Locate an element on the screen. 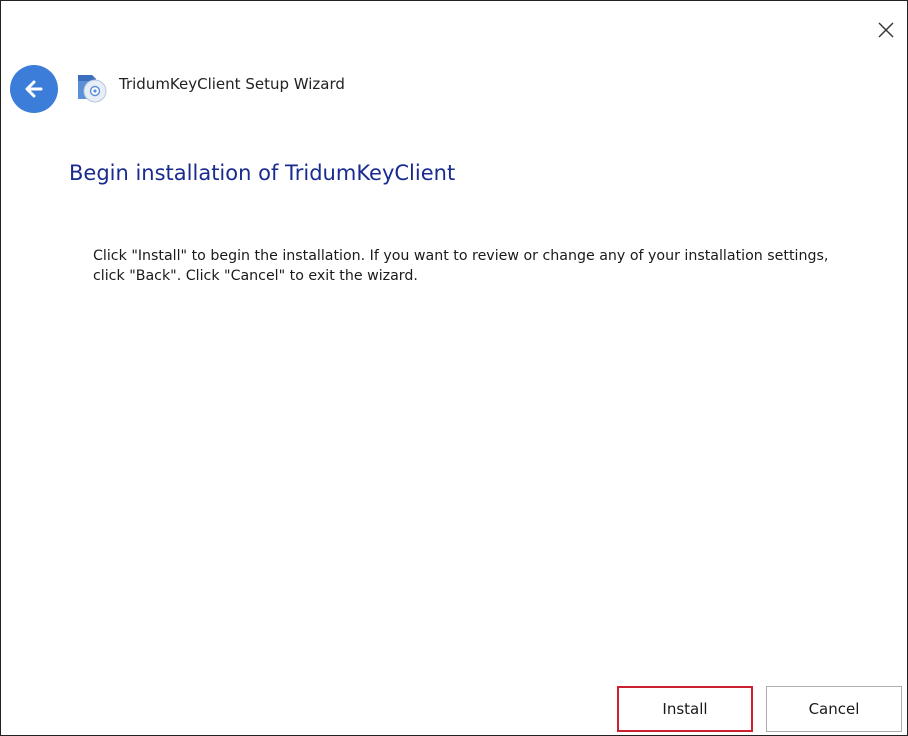 Image resolution: width=908 pixels, height=736 pixels. arrow-left-icon is located at coordinates (34, 89).